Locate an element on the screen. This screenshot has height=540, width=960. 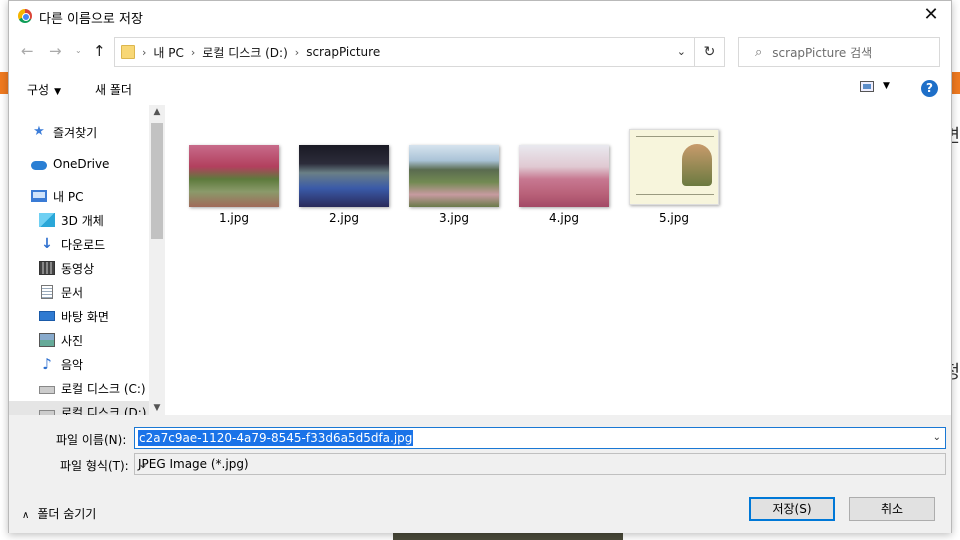
back-button: ← is located at coordinates (27, 51).